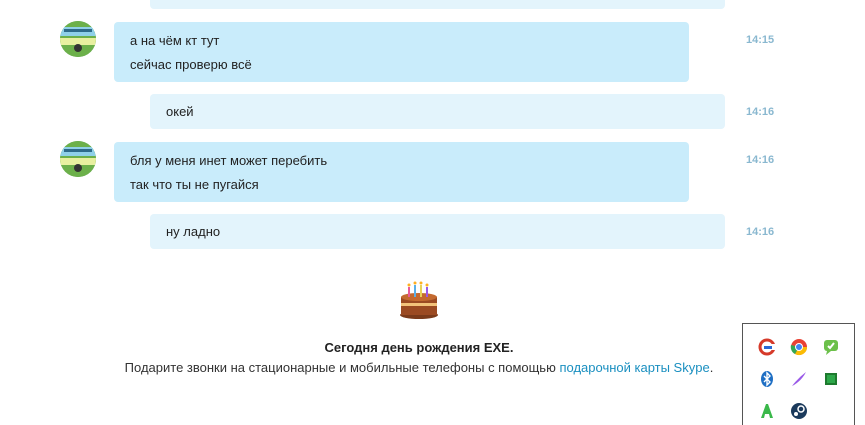  Describe the element at coordinates (799, 411) in the screenshot. I see `steam-icon` at that location.